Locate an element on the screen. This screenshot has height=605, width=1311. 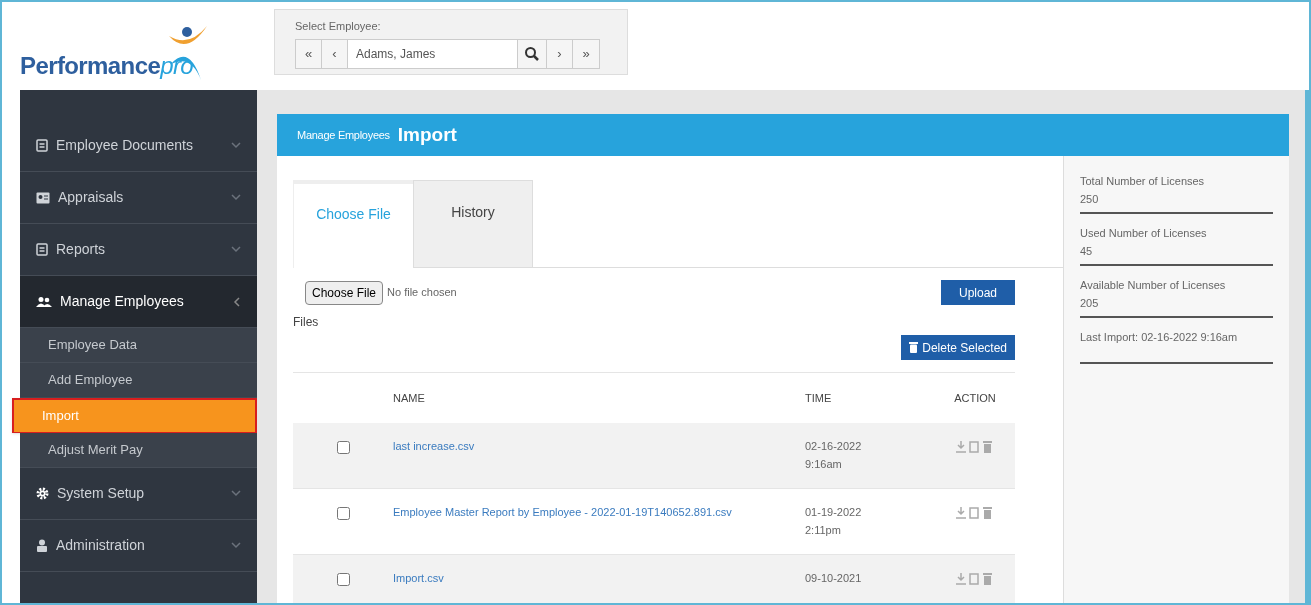
sidebar-item: Manage Employees is located at coordinates (138, 302).